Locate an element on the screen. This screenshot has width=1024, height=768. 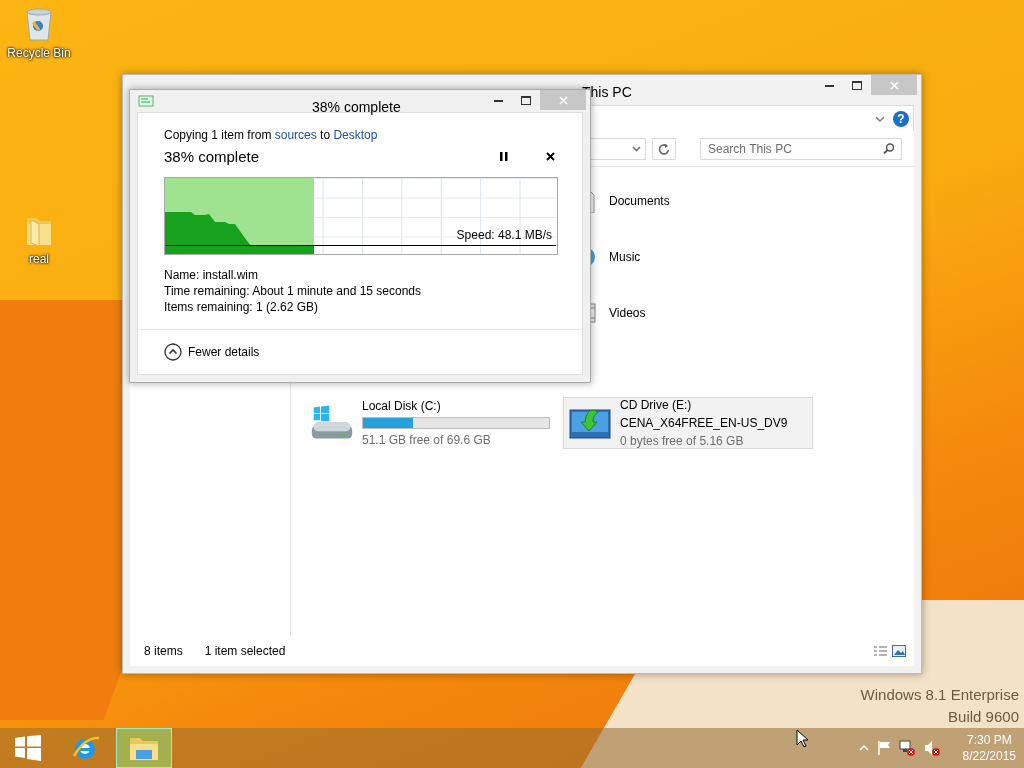
speaker-muted-icon is located at coordinates (932, 748).